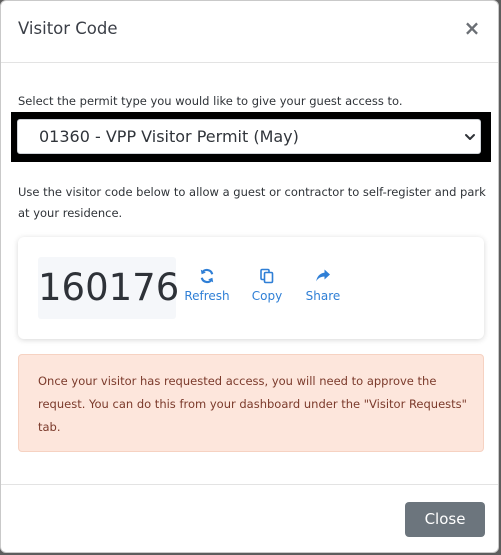 This screenshot has height=555, width=501. Describe the element at coordinates (267, 296) in the screenshot. I see `copy-label: Copy` at that location.